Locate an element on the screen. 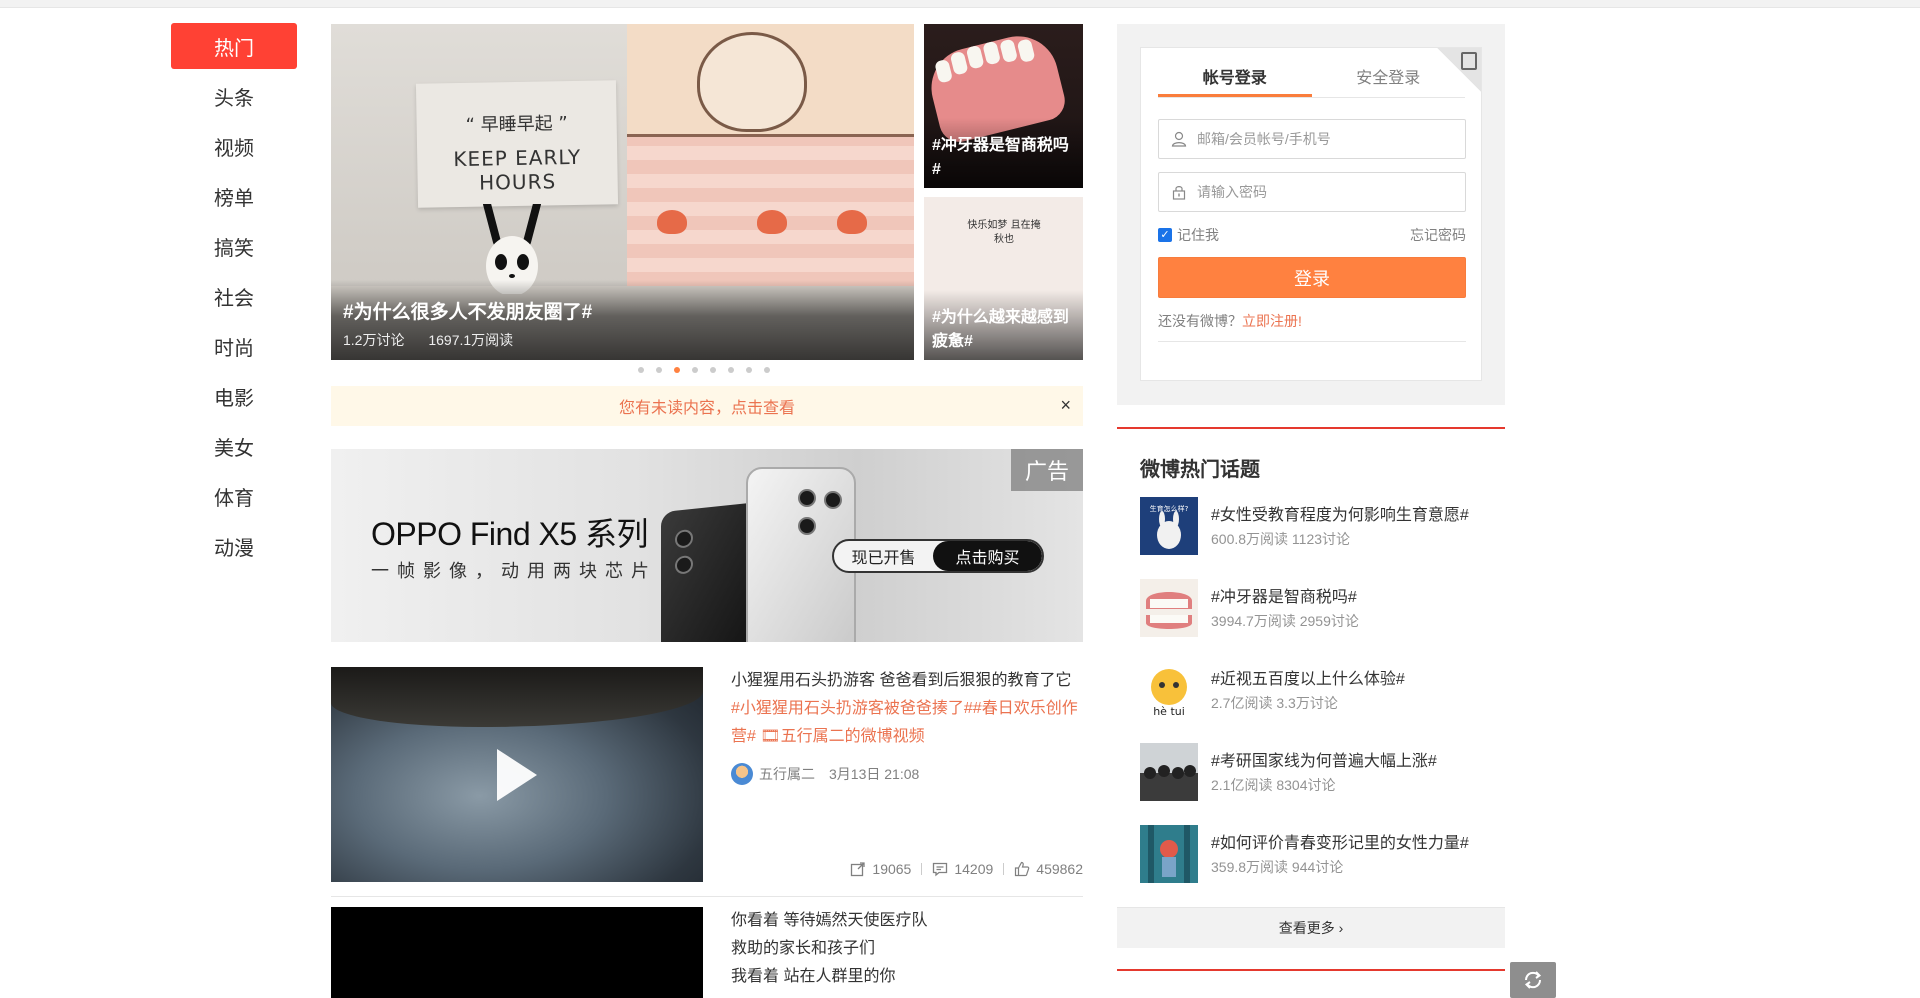  see-more-link: 查看更多 › is located at coordinates (1311, 927).